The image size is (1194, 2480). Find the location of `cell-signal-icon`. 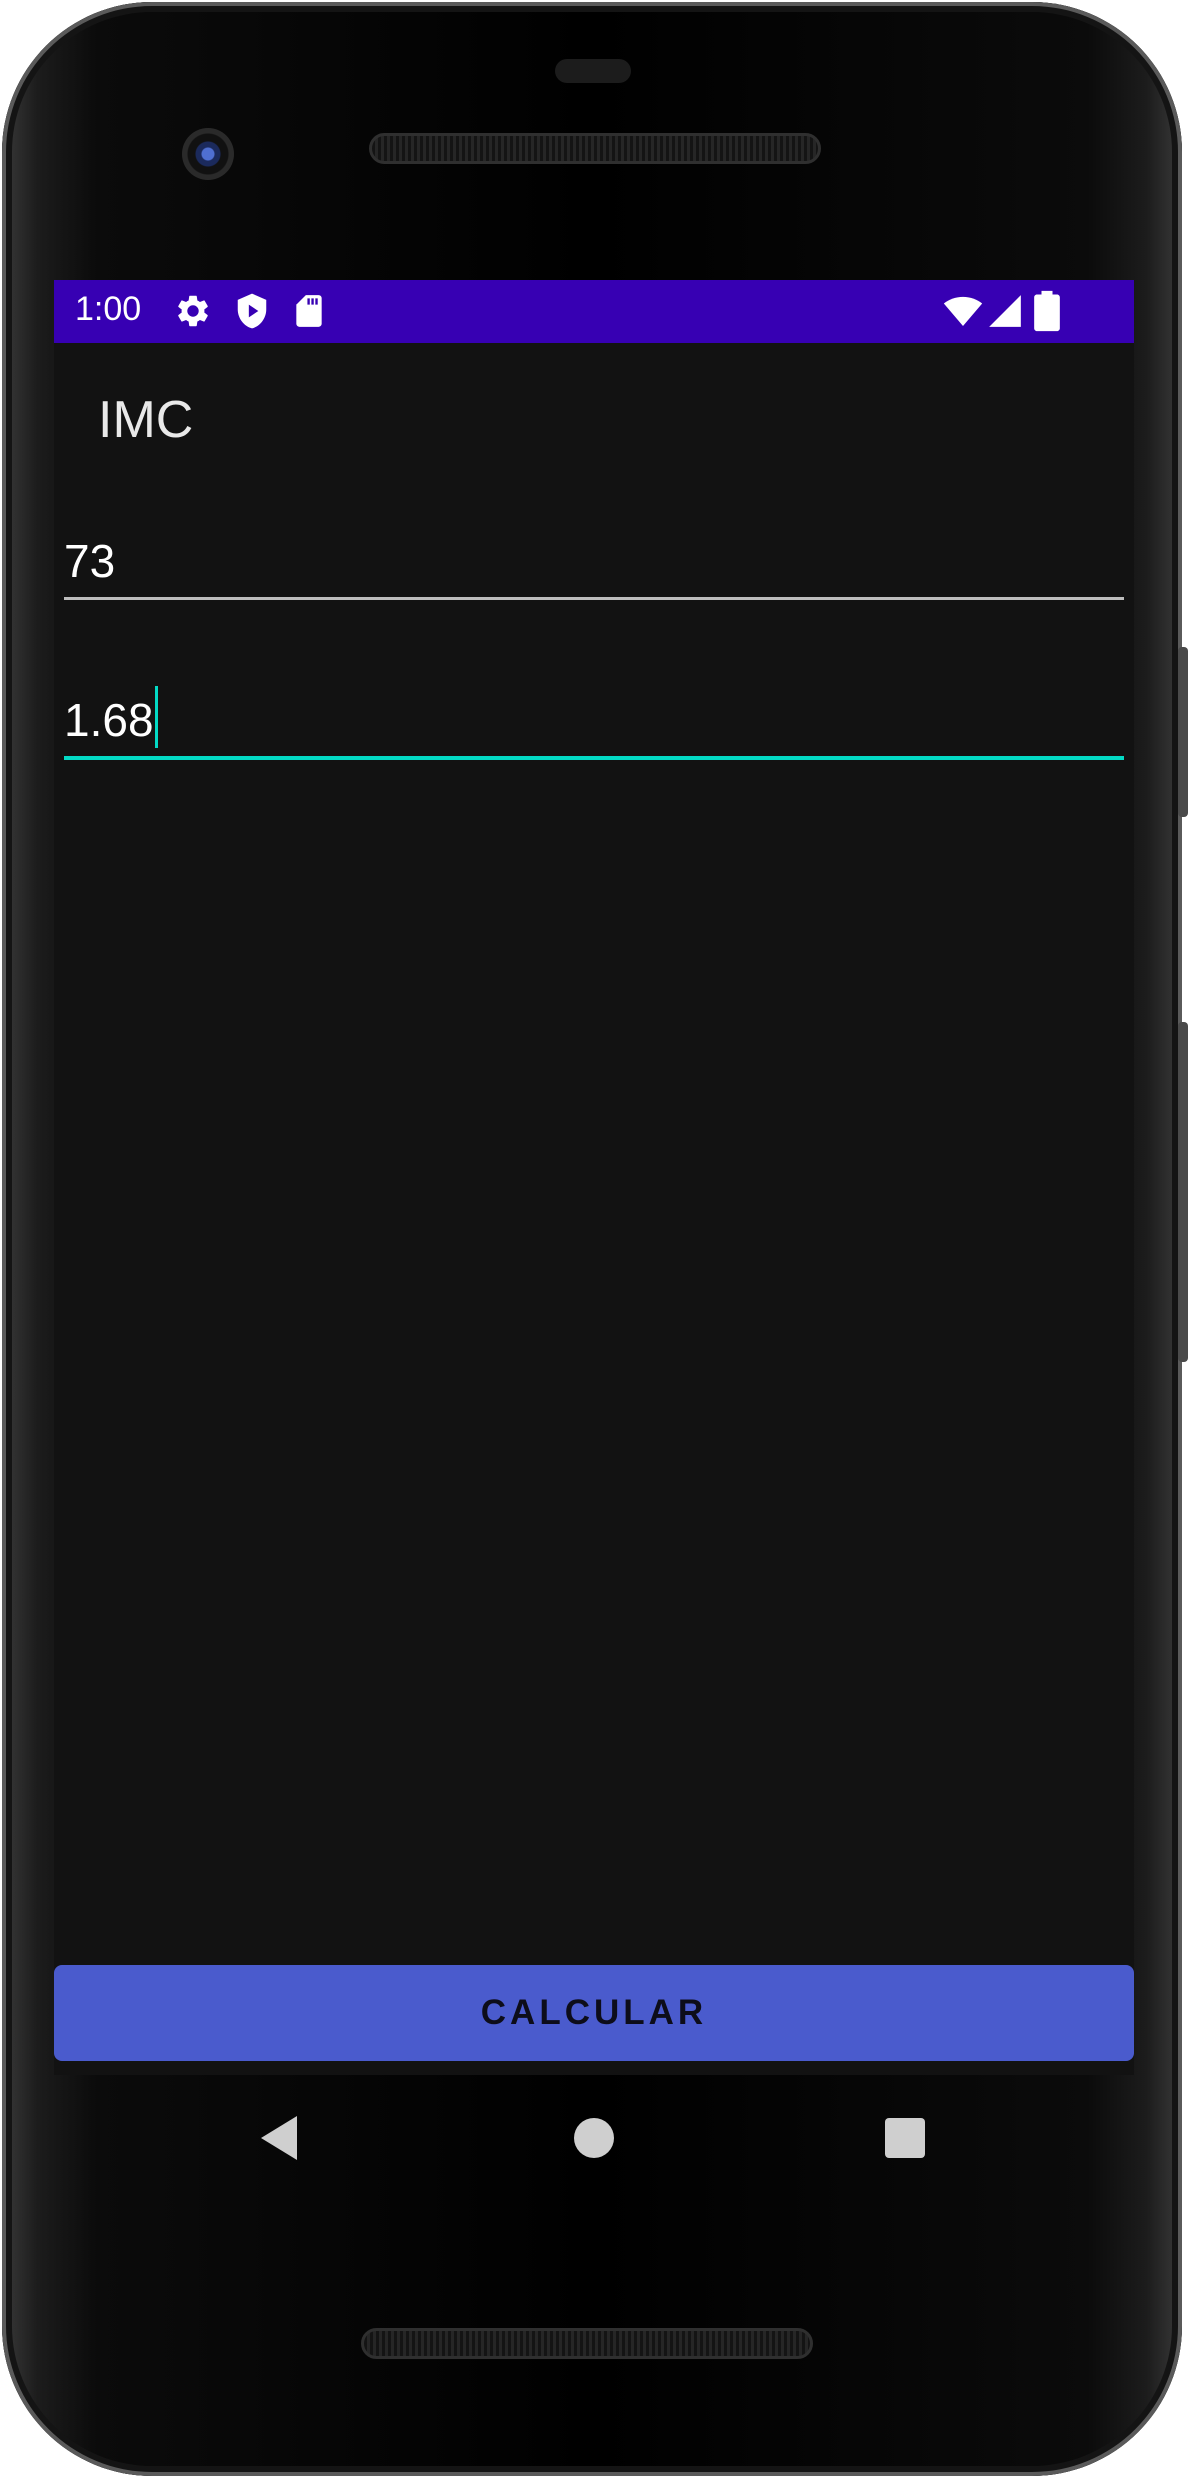

cell-signal-icon is located at coordinates (1005, 311).